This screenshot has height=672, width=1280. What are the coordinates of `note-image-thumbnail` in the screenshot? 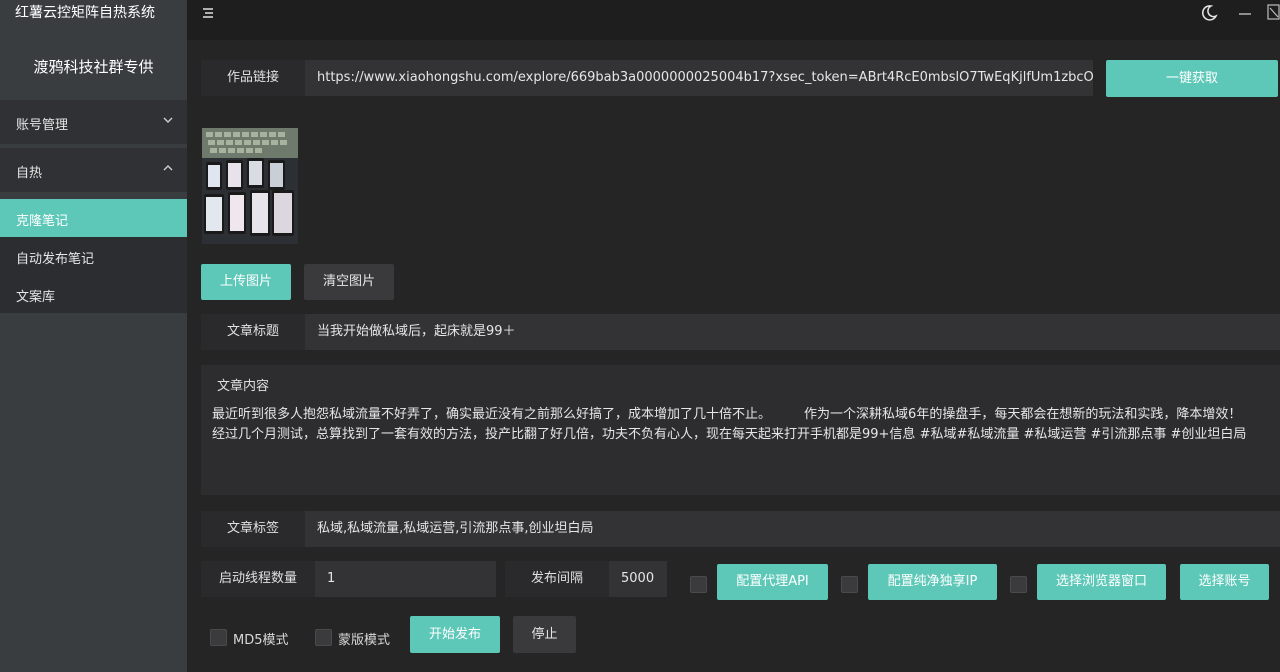 It's located at (250, 186).